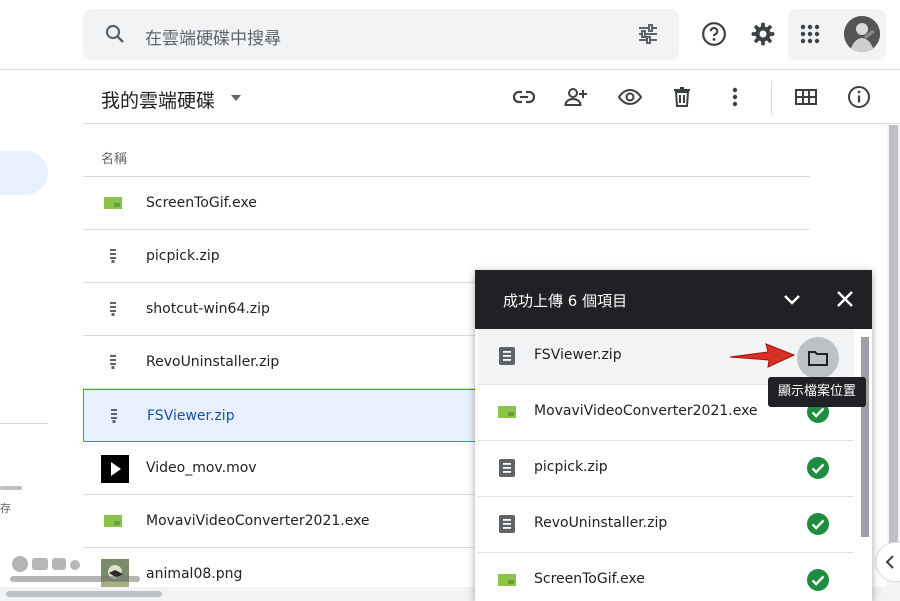  I want to click on chevron-left-icon, so click(889, 562).